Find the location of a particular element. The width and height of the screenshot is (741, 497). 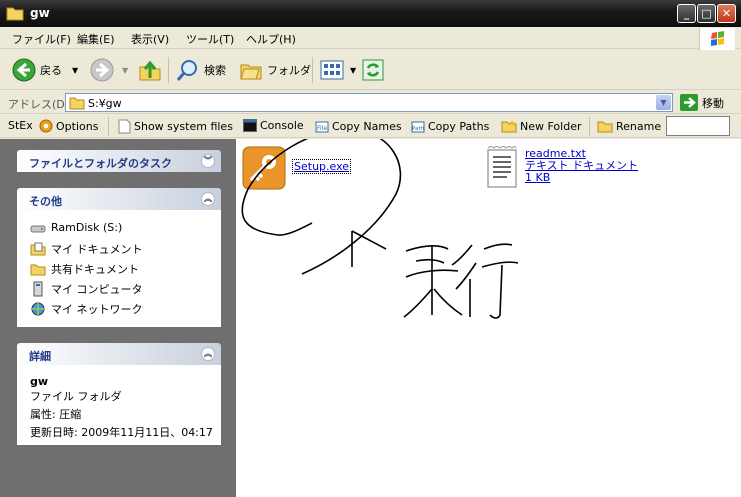

stex-new-folder-button: New Folder is located at coordinates (541, 126).